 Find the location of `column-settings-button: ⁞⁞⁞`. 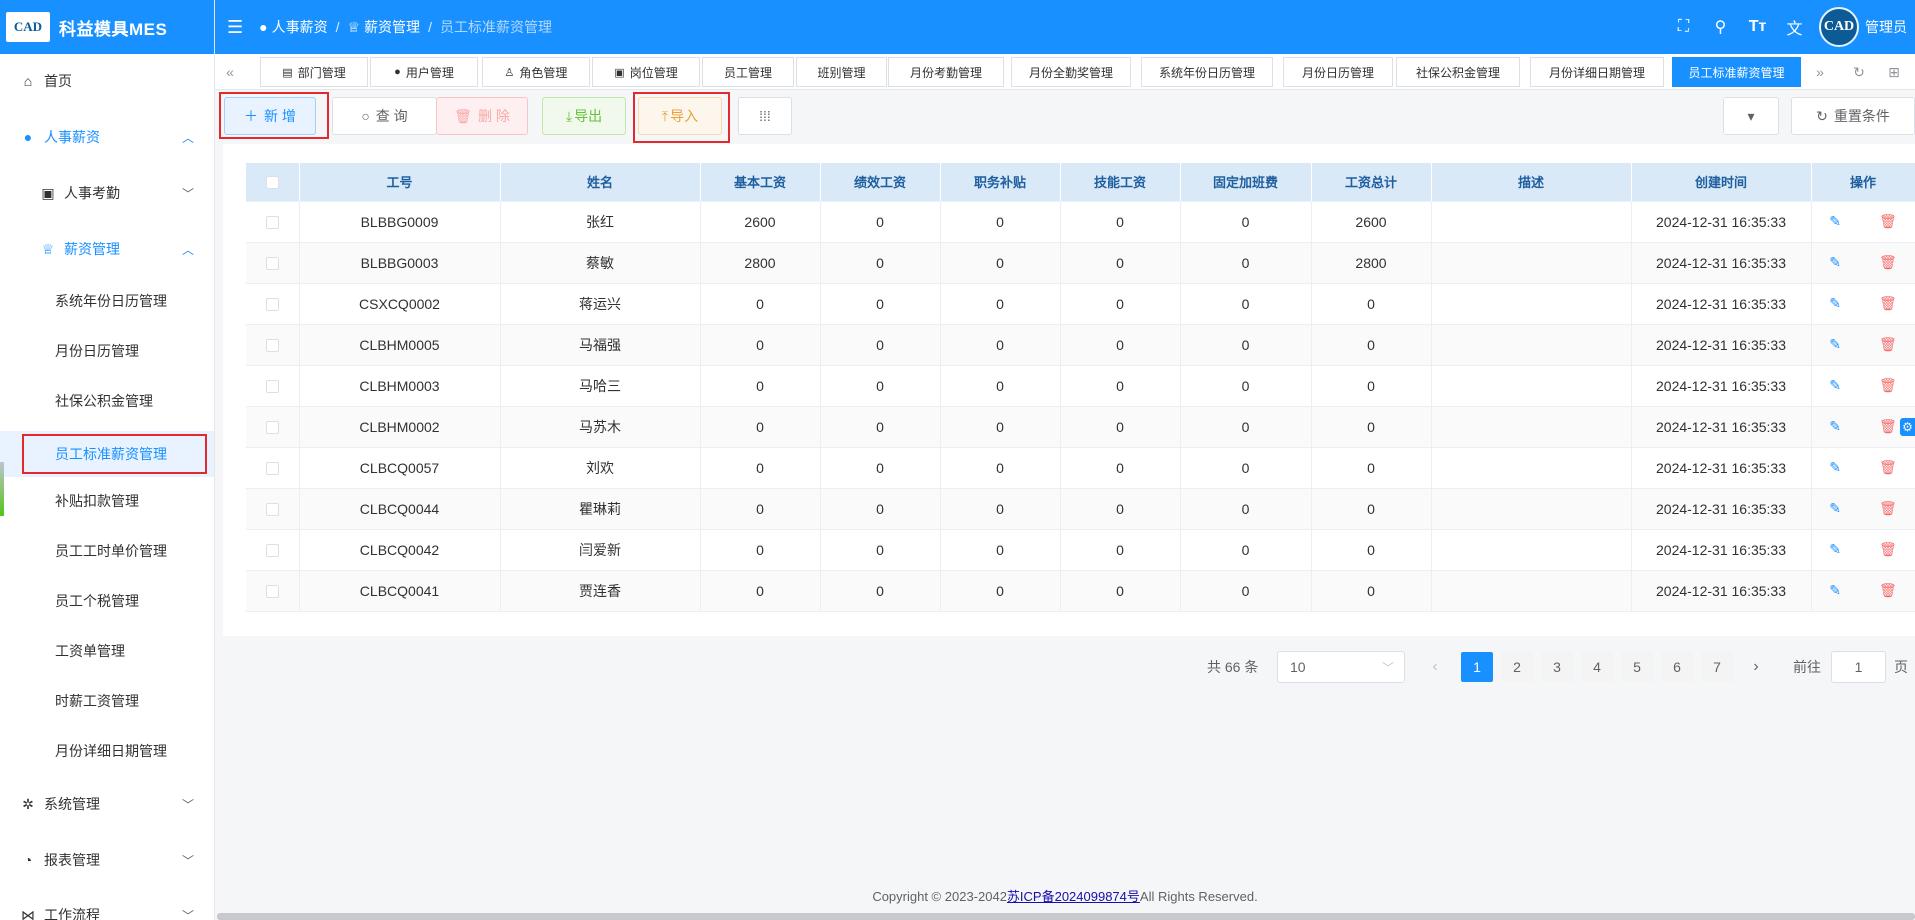

column-settings-button: ⁞⁞⁞ is located at coordinates (765, 116).